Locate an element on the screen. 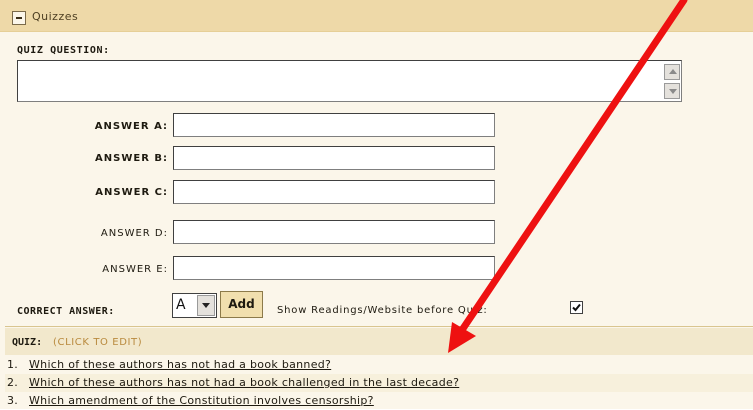 The width and height of the screenshot is (753, 410). show-readings-checkbox is located at coordinates (576, 307).